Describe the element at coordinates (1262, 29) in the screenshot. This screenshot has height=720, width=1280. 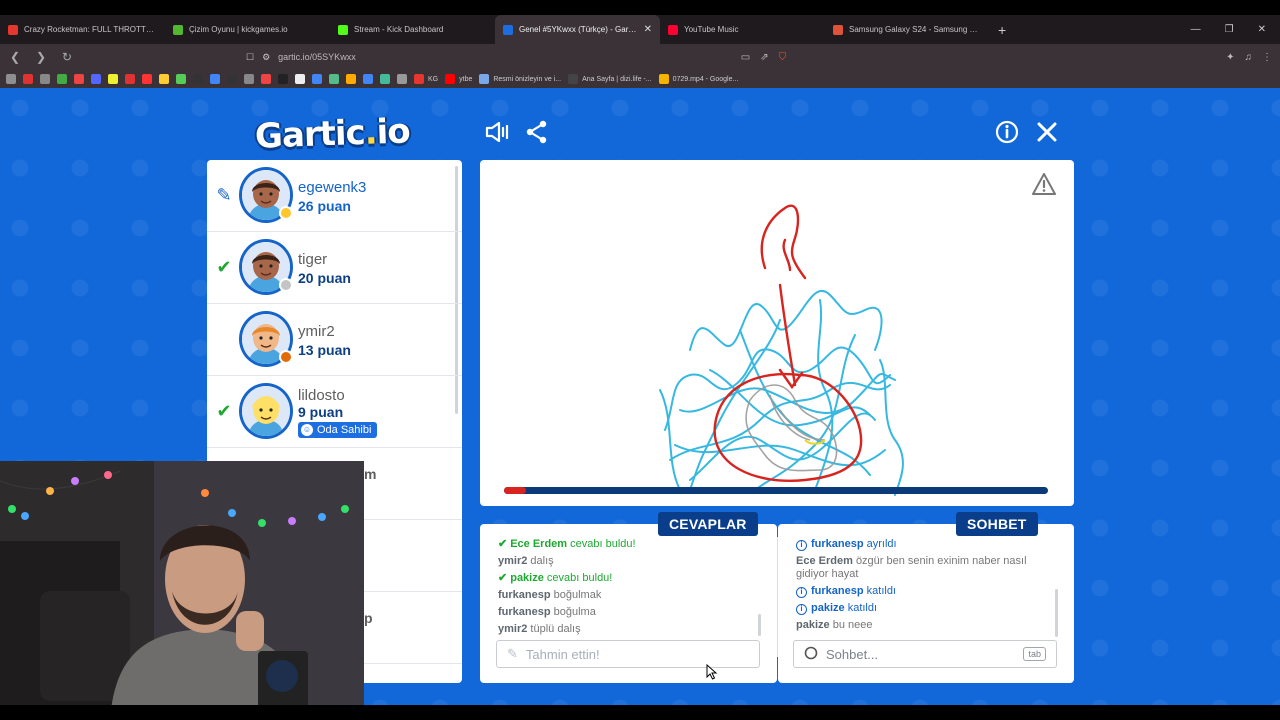
I see `window-close-icon: ✕` at that location.